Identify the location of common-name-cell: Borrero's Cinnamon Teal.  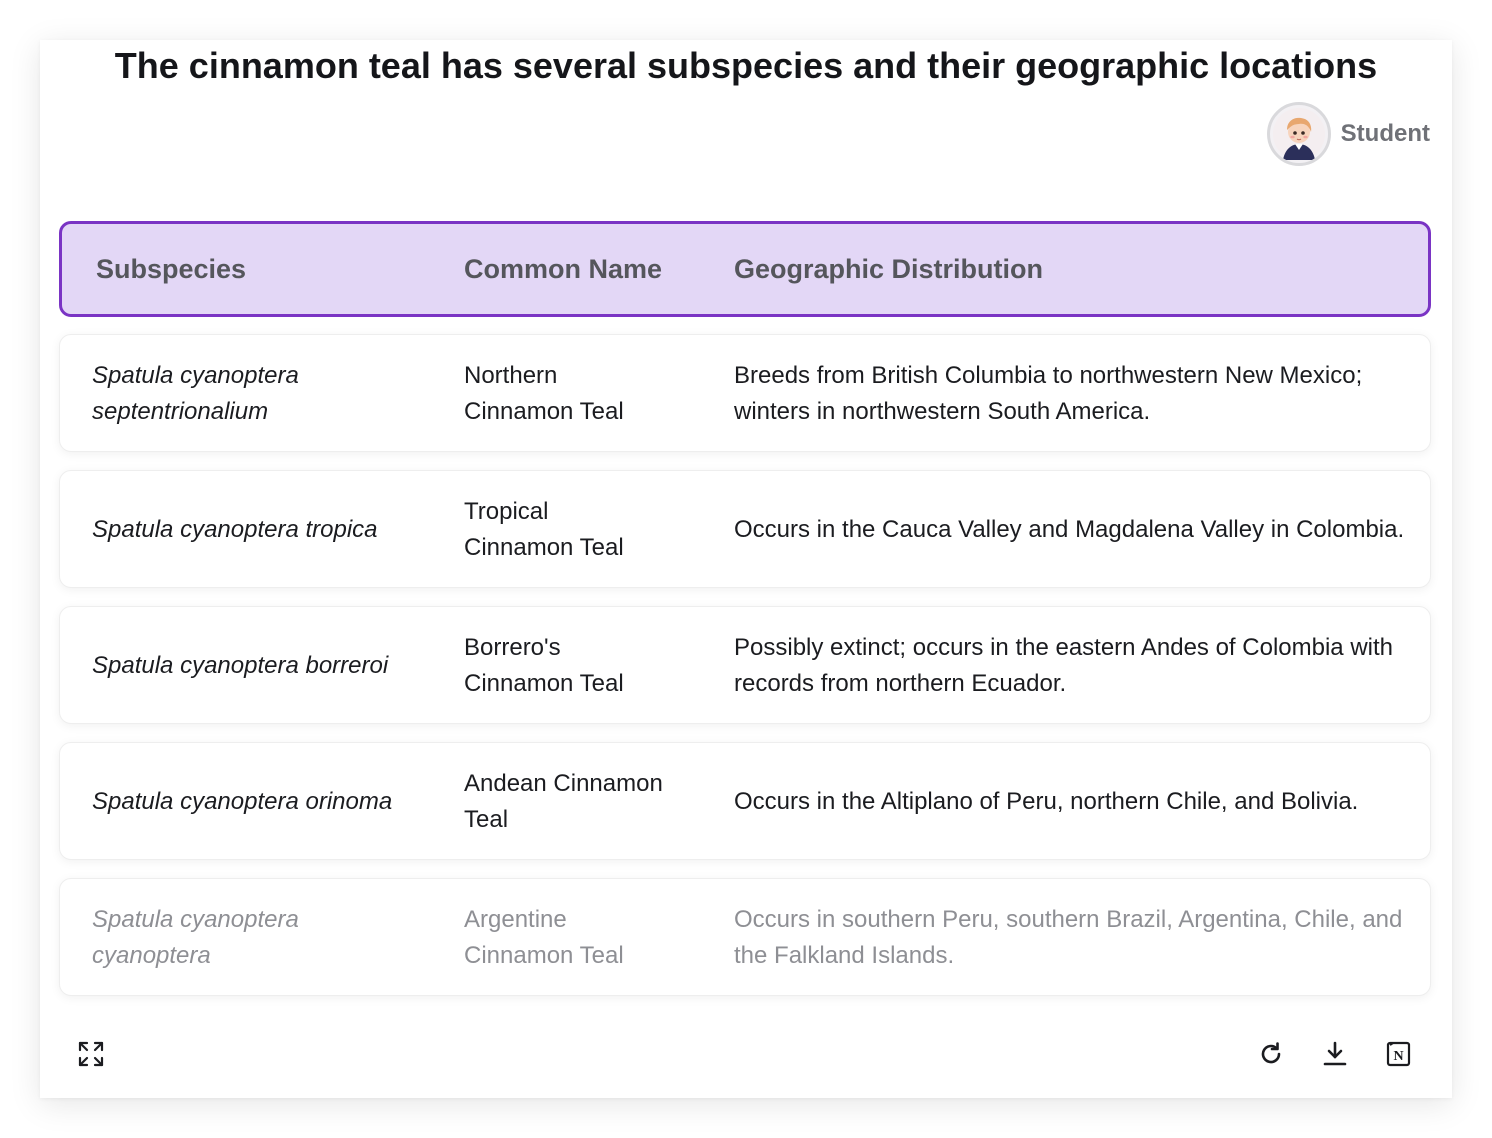
(544, 665).